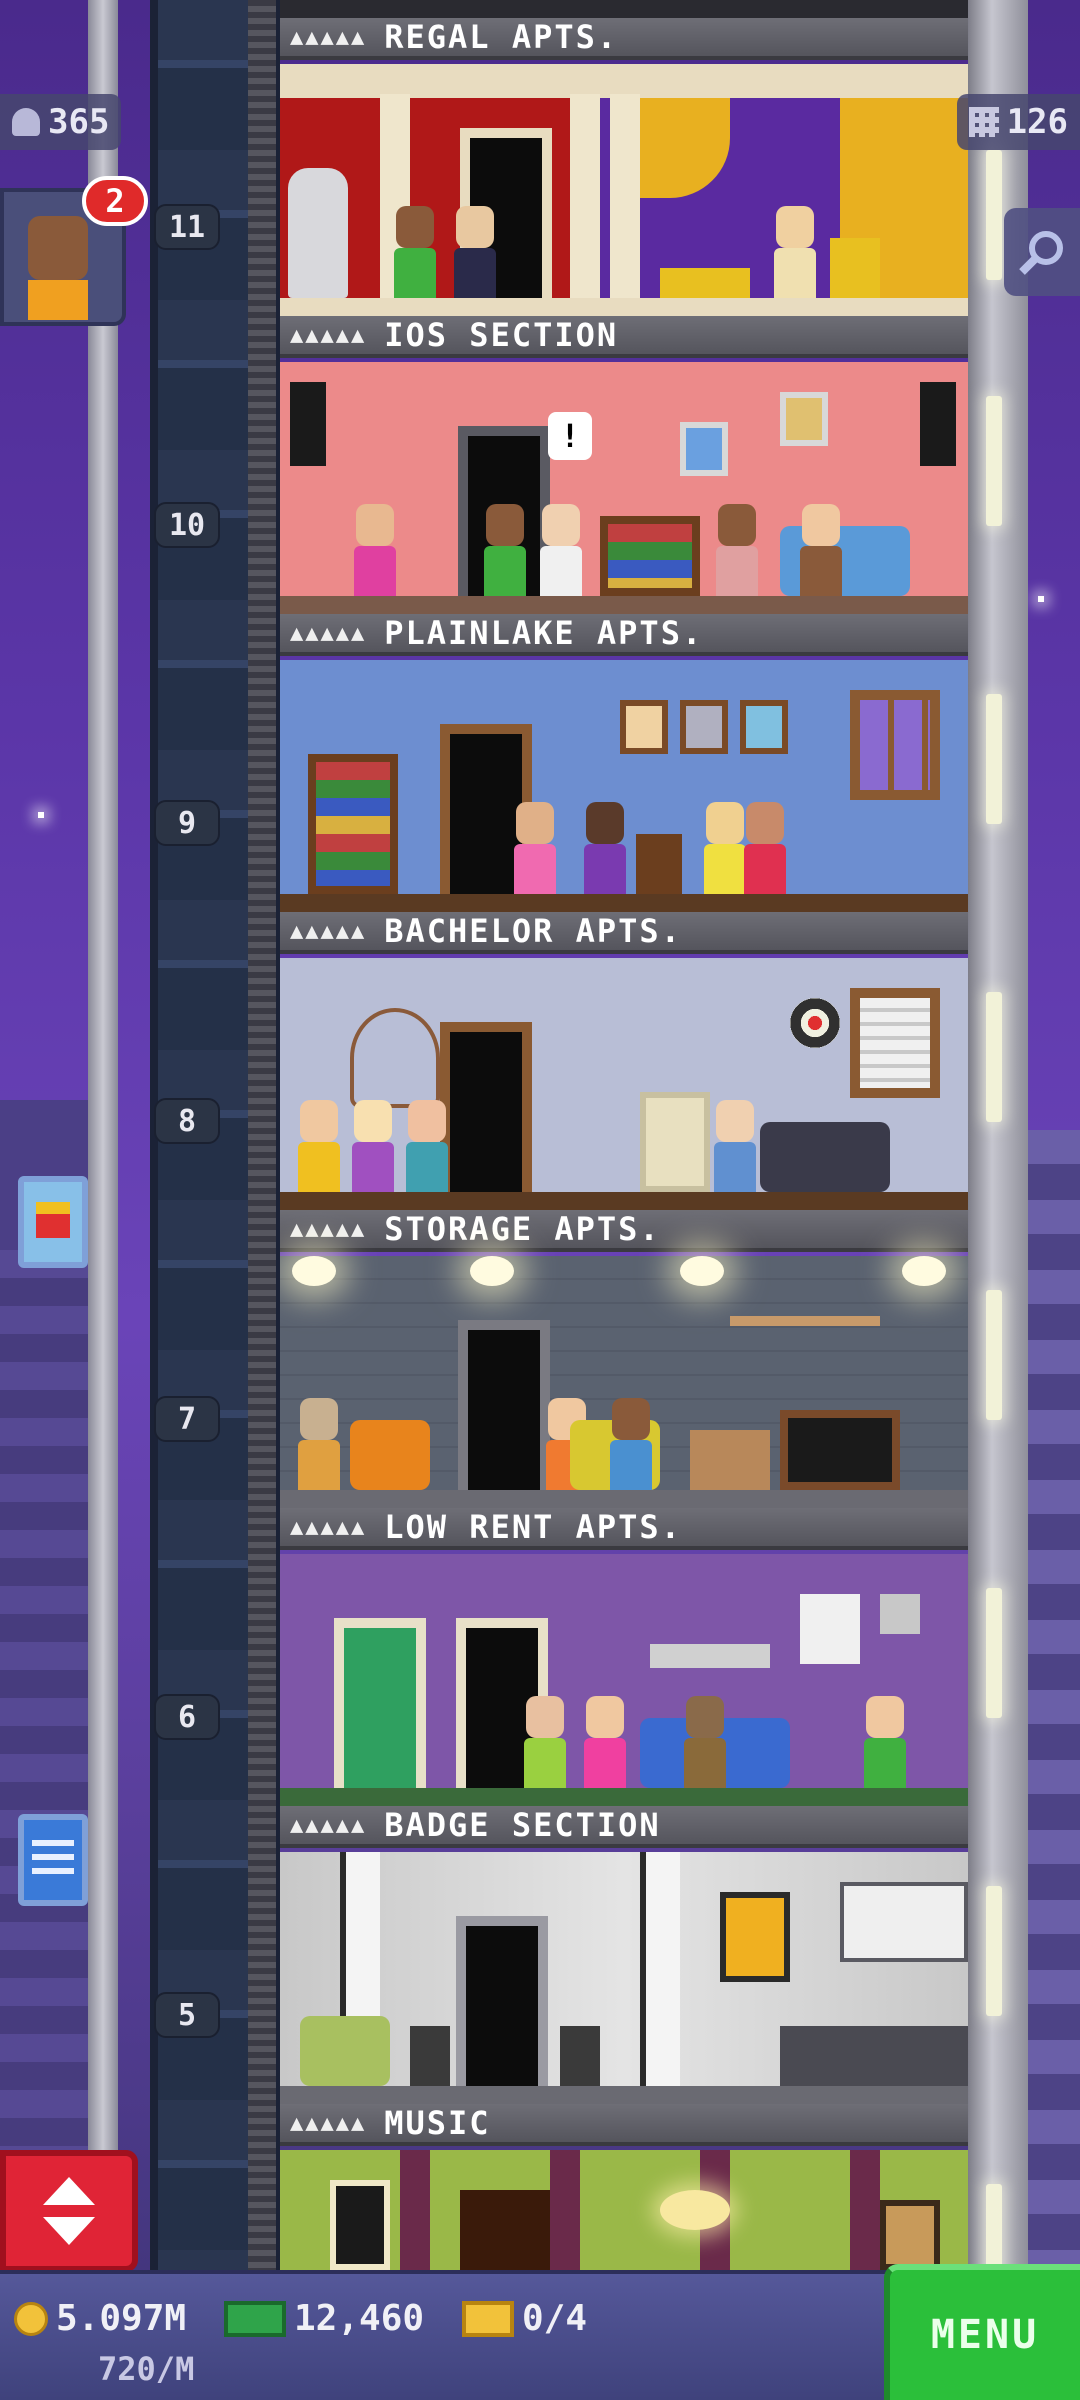 The height and width of the screenshot is (2400, 1080). I want to click on floor-label-bar: ▲▲▲▲▲ LOW RENT APTS., so click(624, 1529).